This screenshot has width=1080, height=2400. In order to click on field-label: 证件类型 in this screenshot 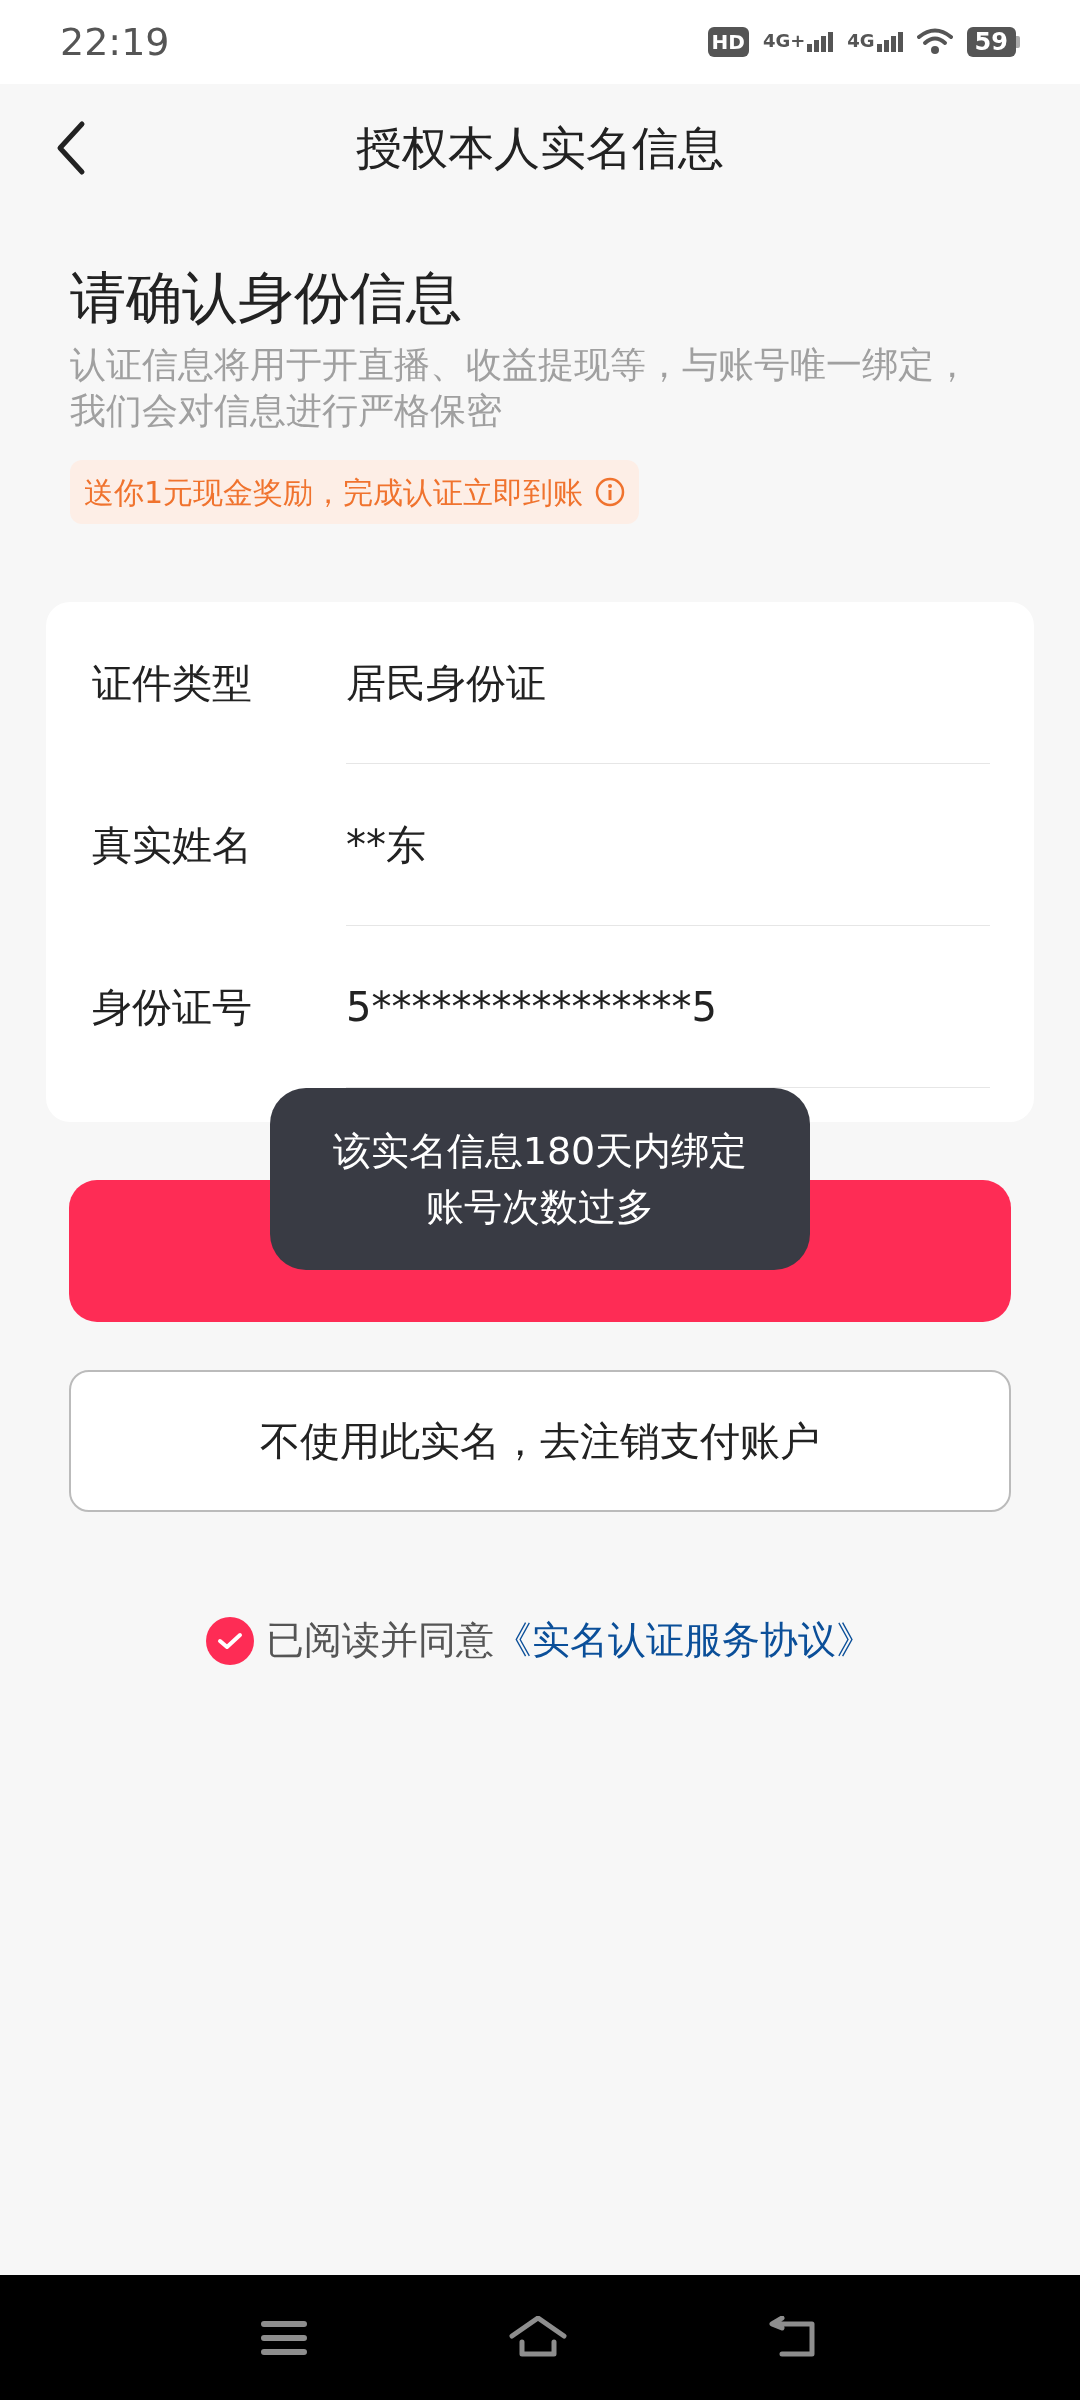, I will do `click(172, 683)`.